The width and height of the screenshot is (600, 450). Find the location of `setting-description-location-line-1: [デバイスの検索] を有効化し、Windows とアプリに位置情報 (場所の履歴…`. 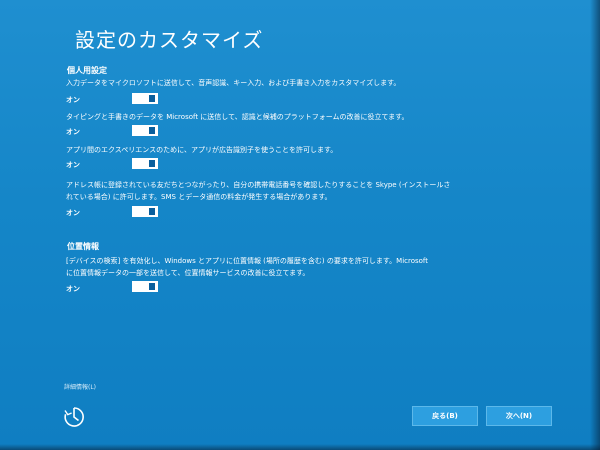

setting-description-location-line-1: [デバイスの検索] を有効化し、Windows とアプリに位置情報 (場所の履歴… is located at coordinates (247, 261).